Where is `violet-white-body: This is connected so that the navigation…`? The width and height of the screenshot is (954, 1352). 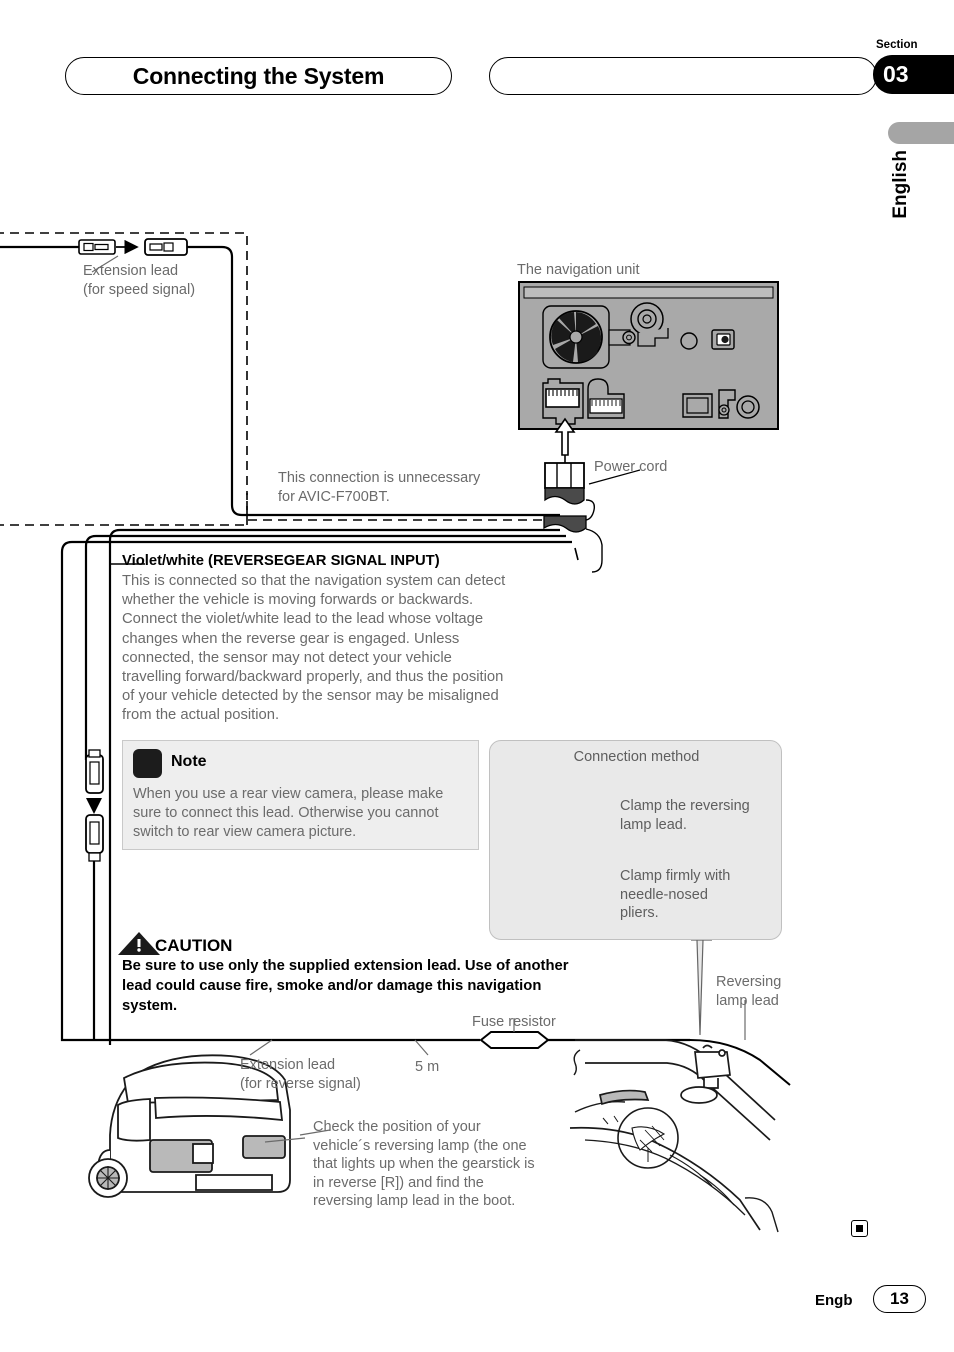 violet-white-body: This is connected so that the navigation… is located at coordinates (314, 648).